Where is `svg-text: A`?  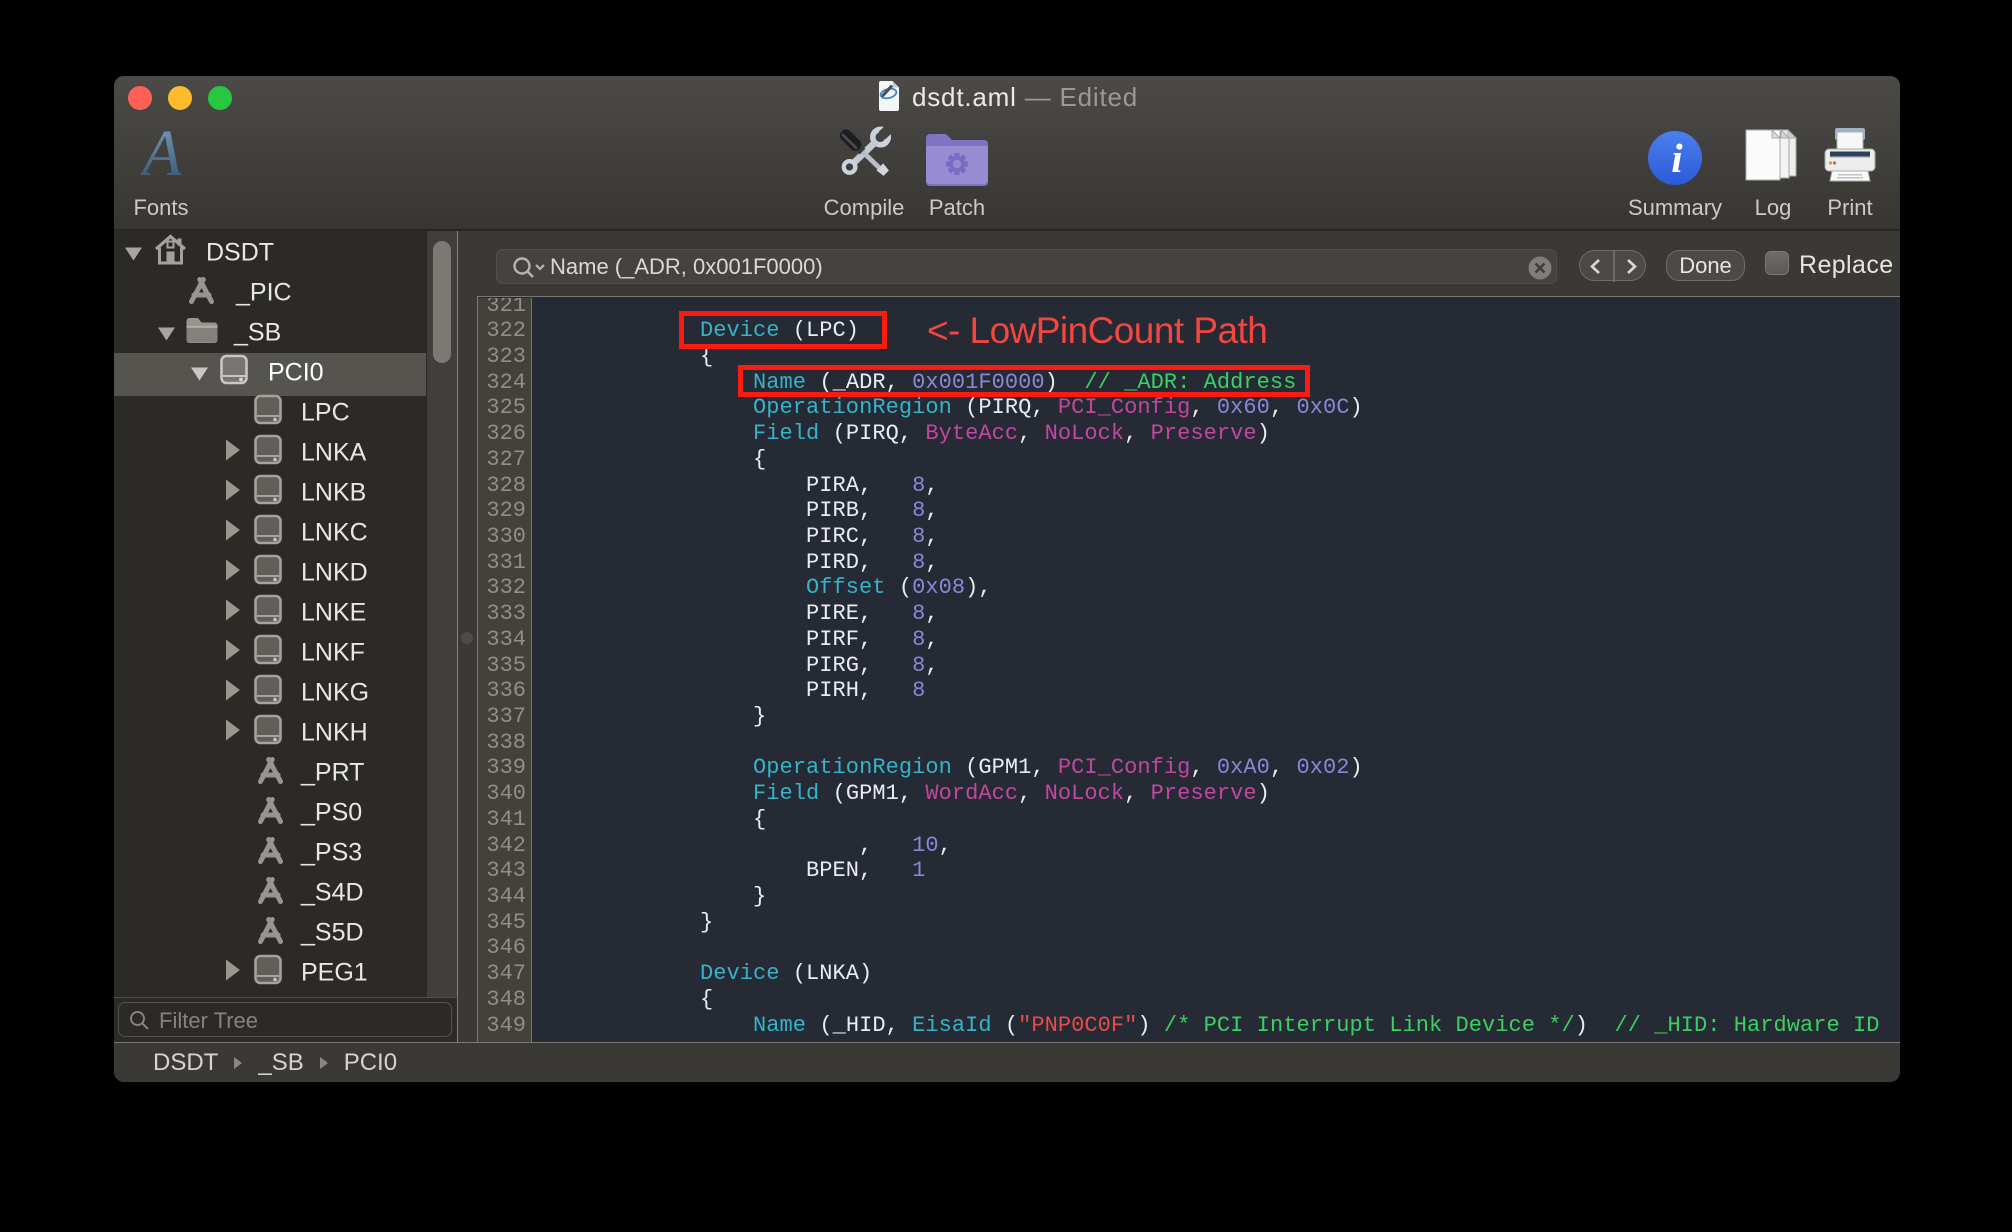 svg-text: A is located at coordinates (161, 153).